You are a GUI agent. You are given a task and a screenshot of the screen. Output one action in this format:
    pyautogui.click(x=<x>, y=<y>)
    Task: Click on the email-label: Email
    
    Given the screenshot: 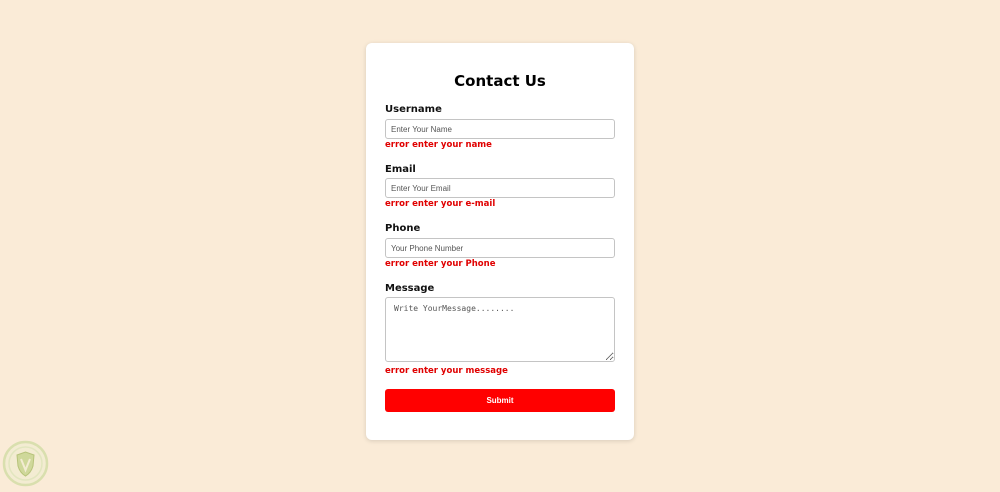 What is the action you would take?
    pyautogui.click(x=400, y=169)
    